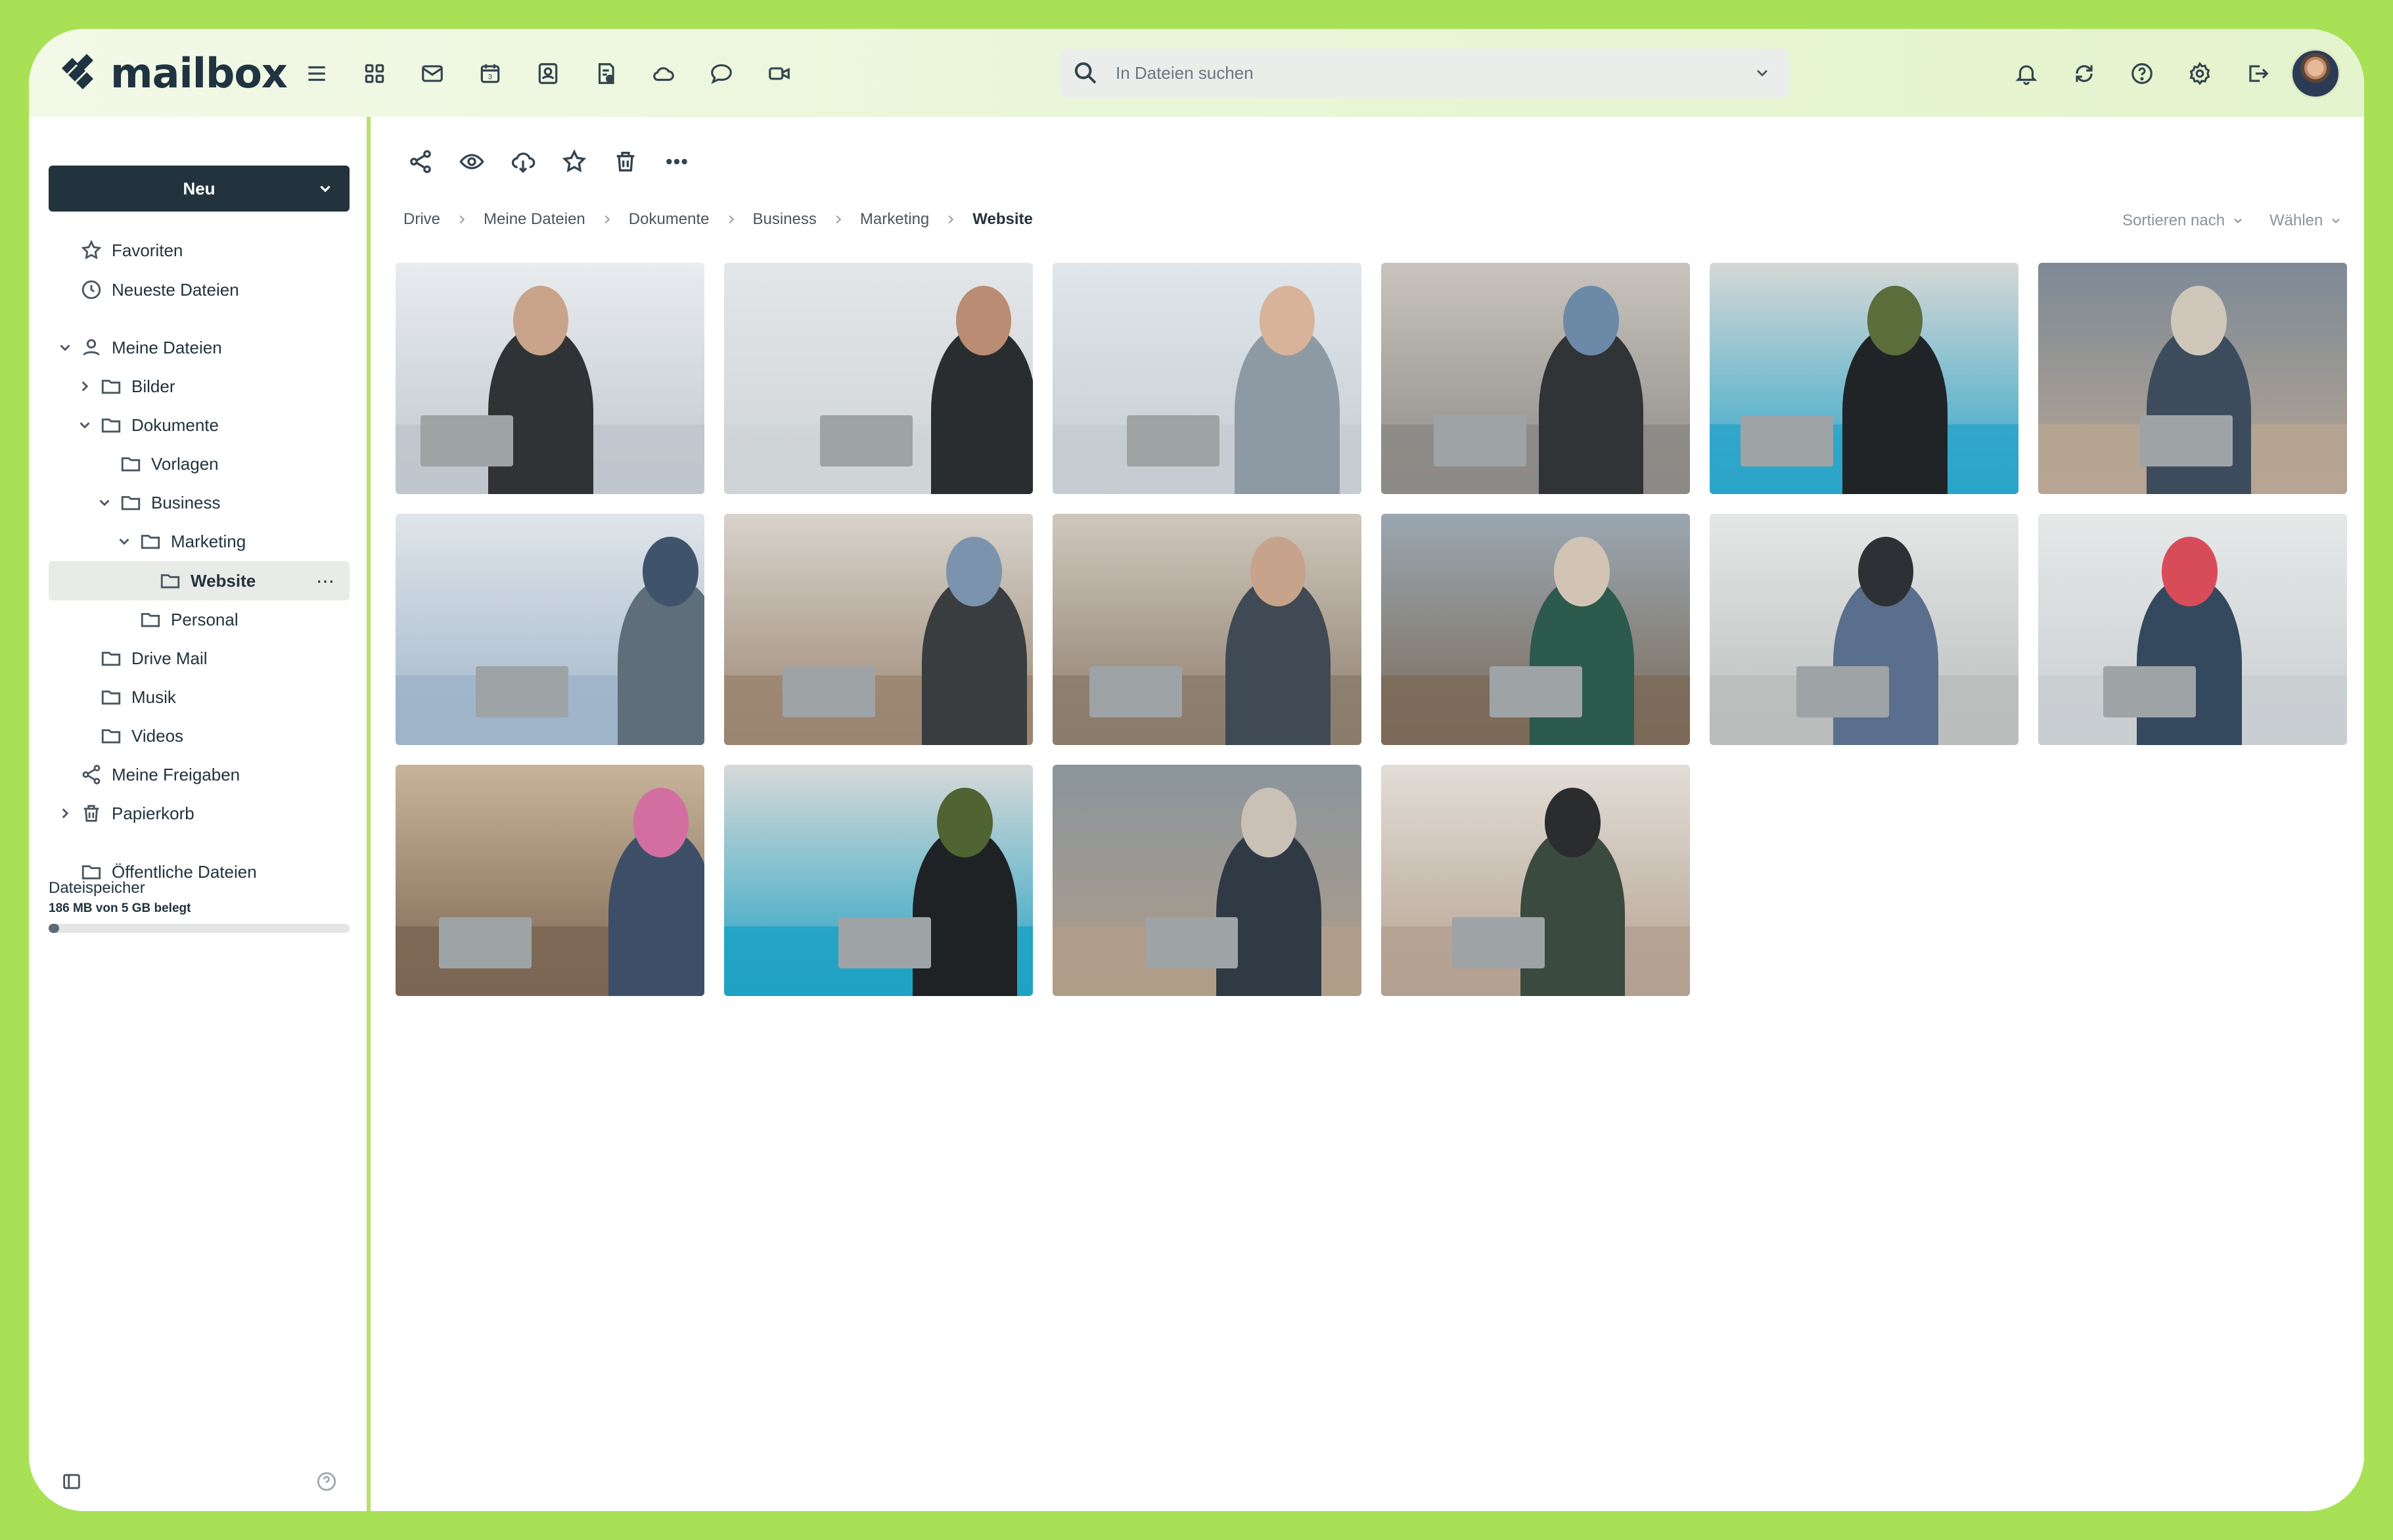 The width and height of the screenshot is (2393, 1540). Describe the element at coordinates (1535, 459) in the screenshot. I see `photo-scene-table` at that location.